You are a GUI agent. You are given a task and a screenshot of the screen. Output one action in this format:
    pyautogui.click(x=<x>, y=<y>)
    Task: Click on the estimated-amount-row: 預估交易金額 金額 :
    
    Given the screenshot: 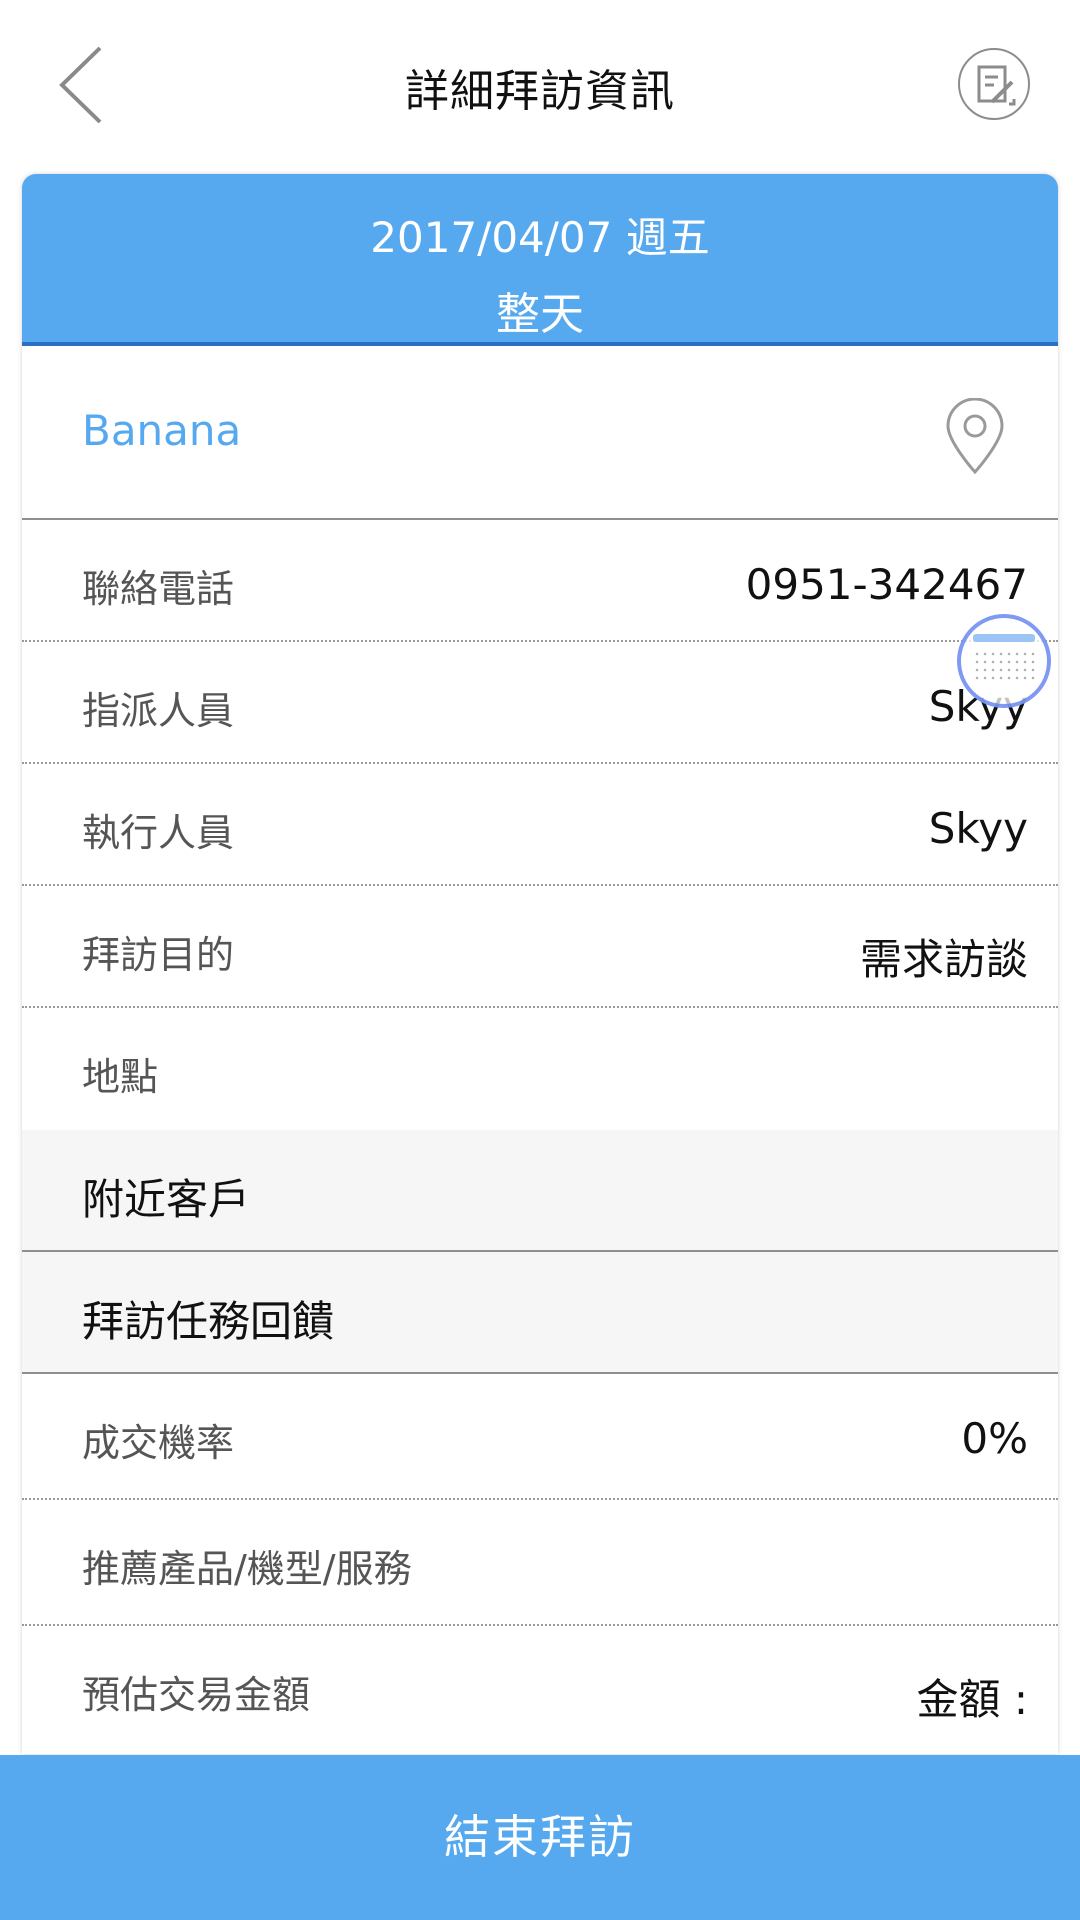 What is the action you would take?
    pyautogui.click(x=540, y=1689)
    